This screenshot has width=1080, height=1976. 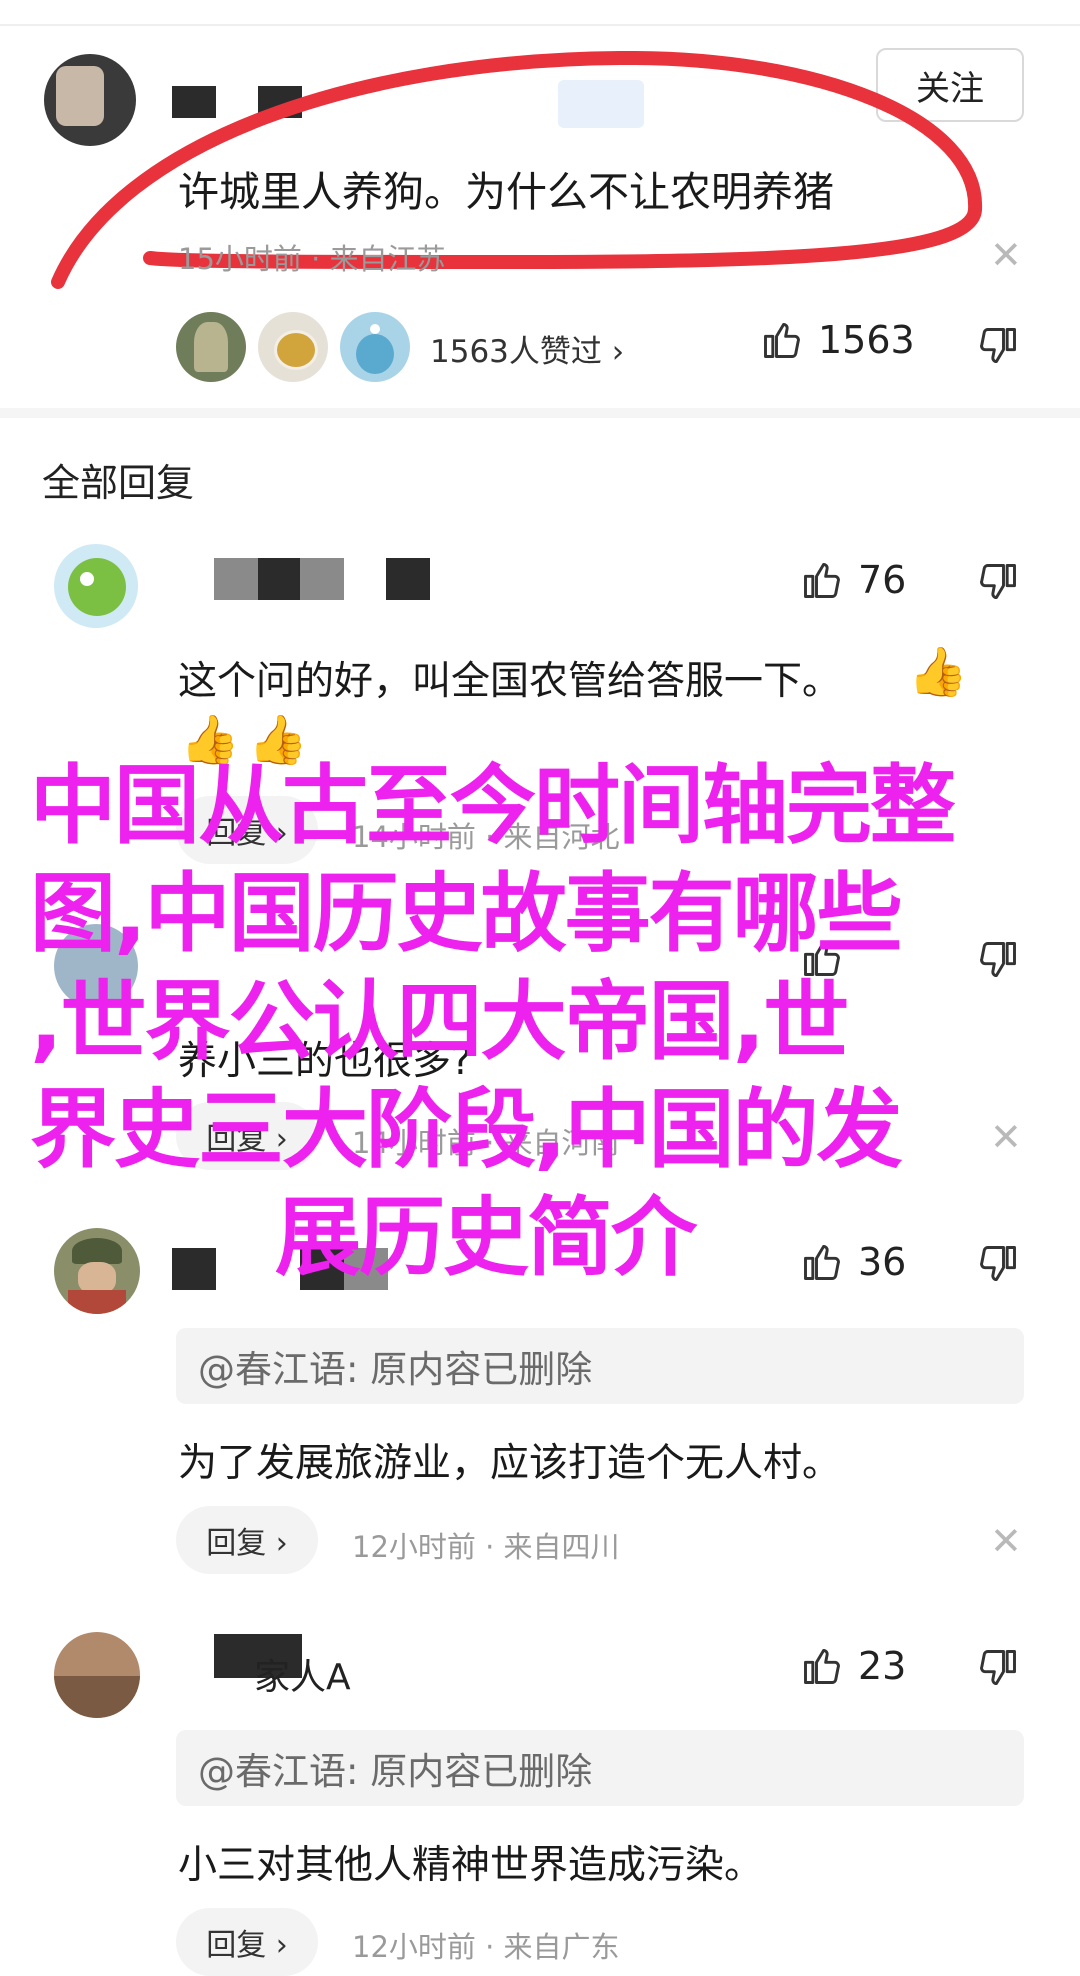 What do you see at coordinates (853, 1666) in the screenshot?
I see `reply-4-like-button: 23` at bounding box center [853, 1666].